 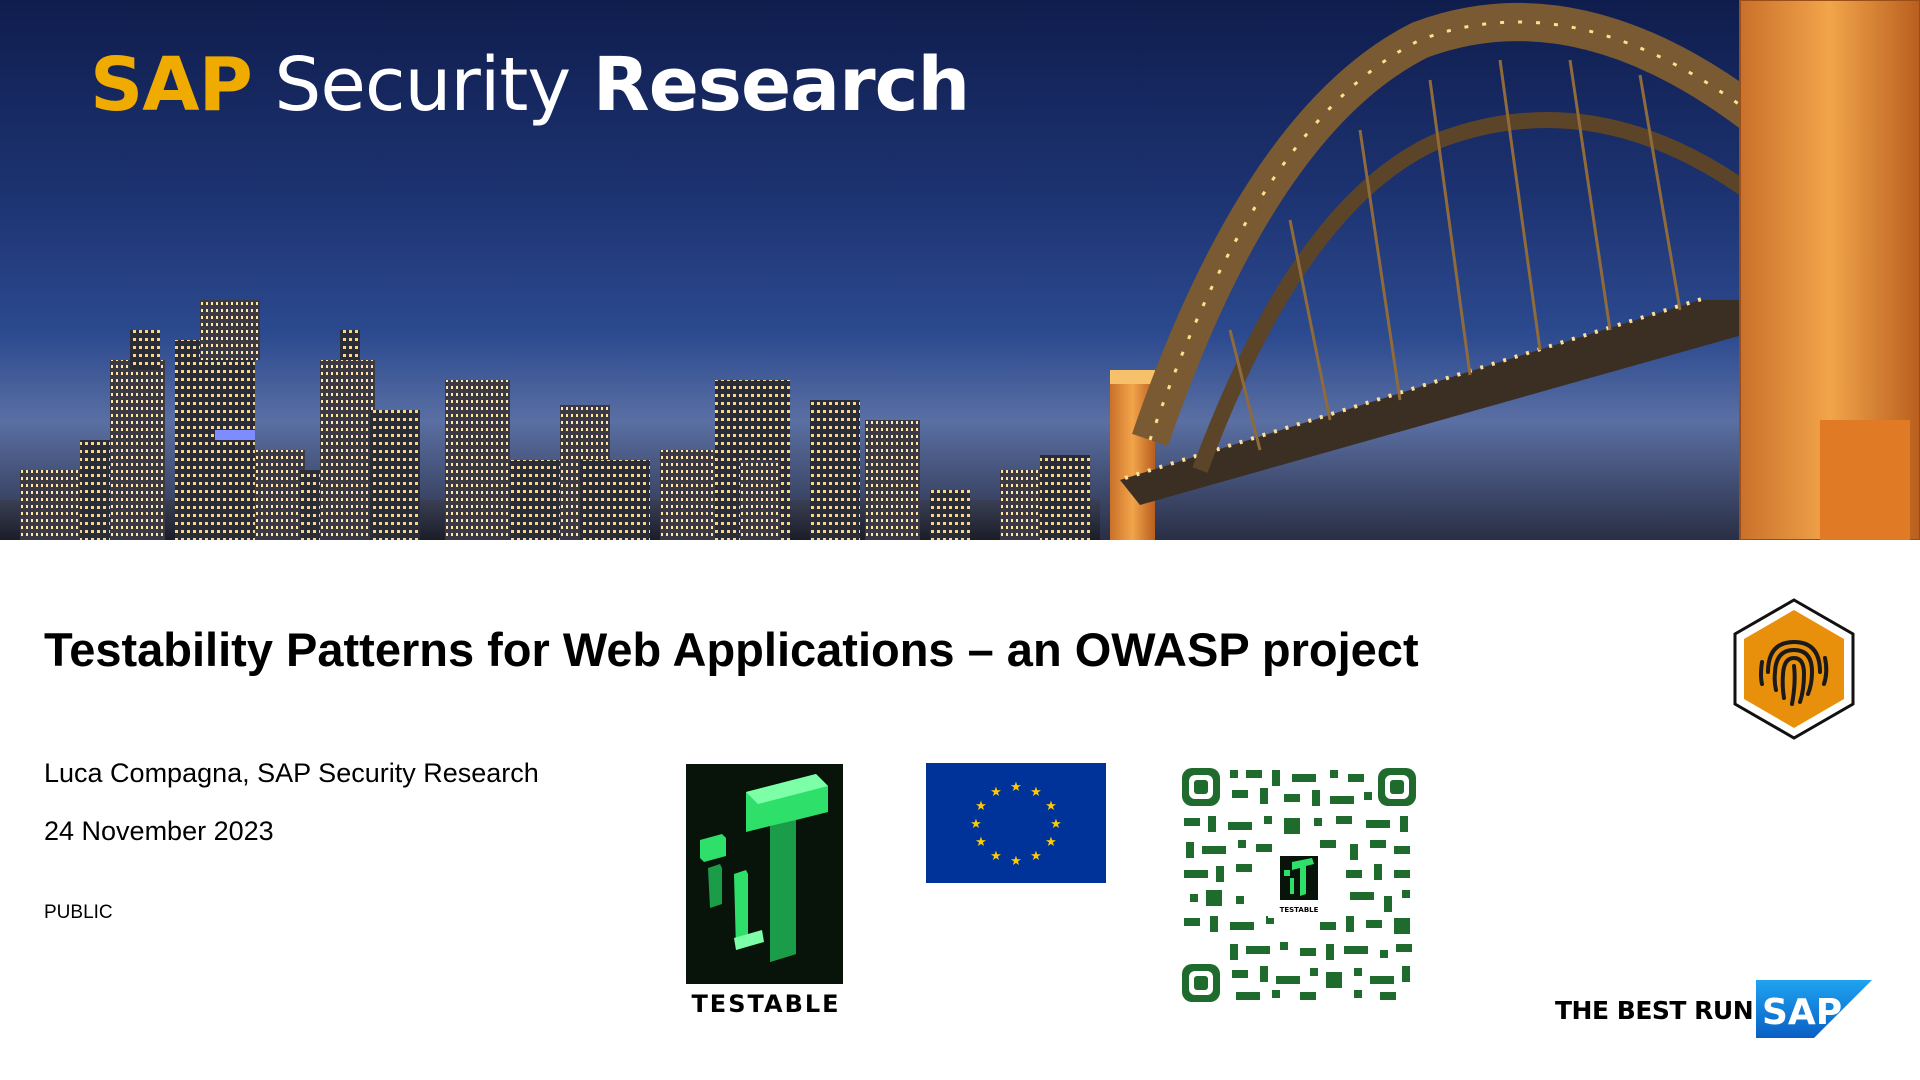 What do you see at coordinates (78, 912) in the screenshot?
I see `classification-label: PUBLIC` at bounding box center [78, 912].